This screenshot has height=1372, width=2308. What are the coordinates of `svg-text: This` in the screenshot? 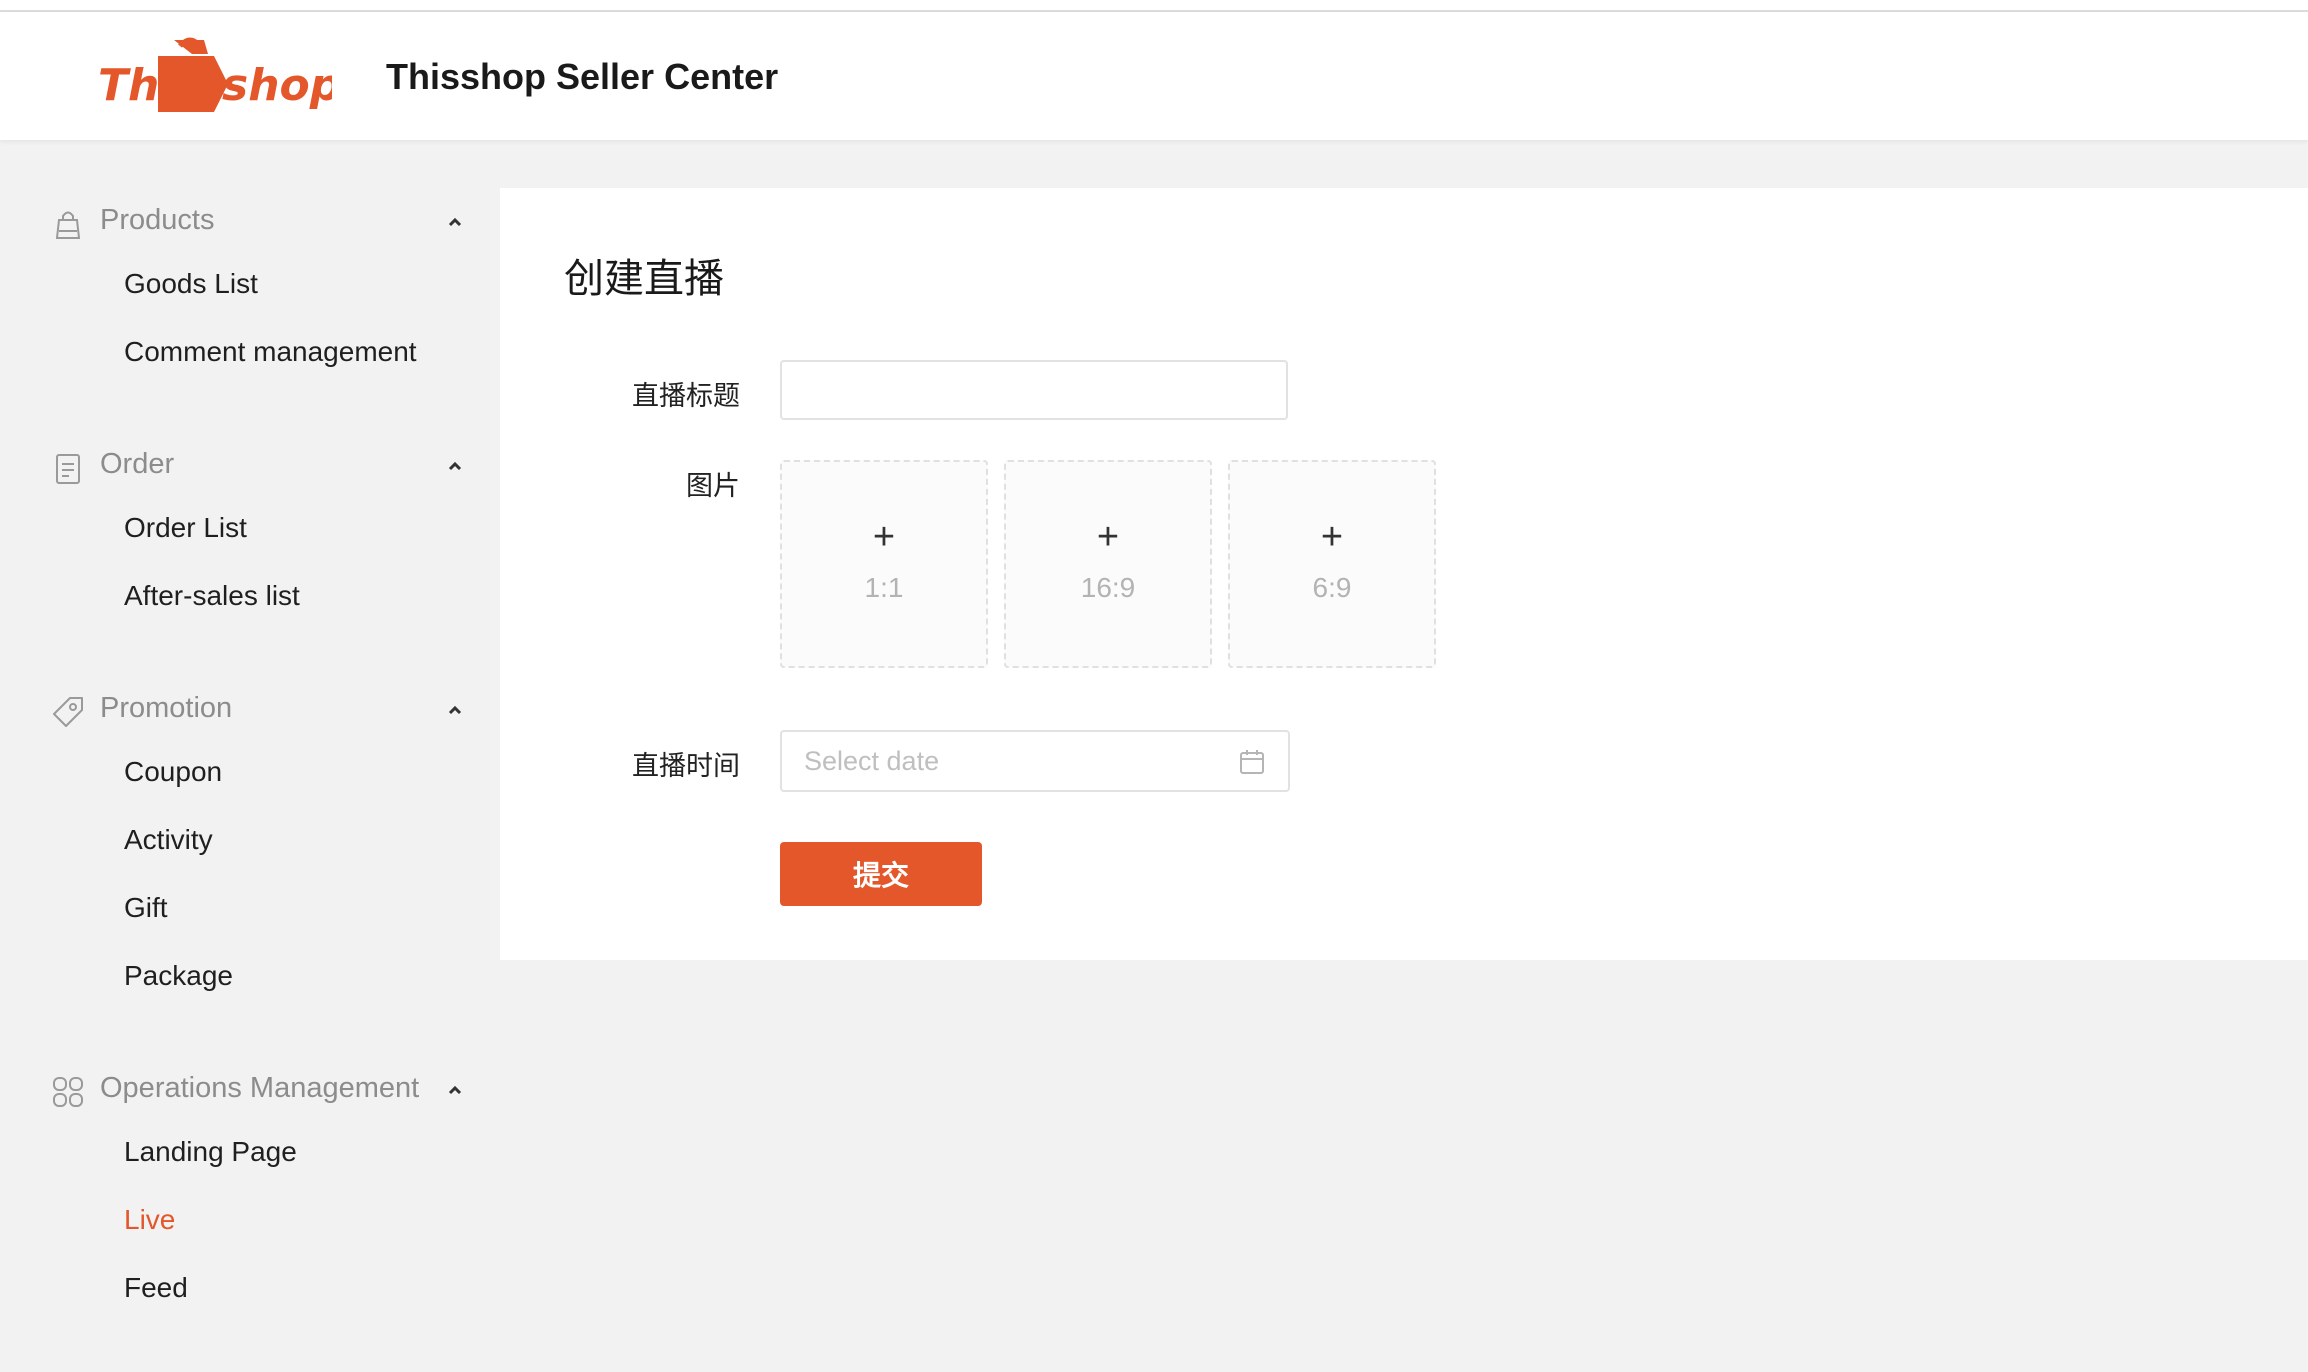 It's located at (149, 85).